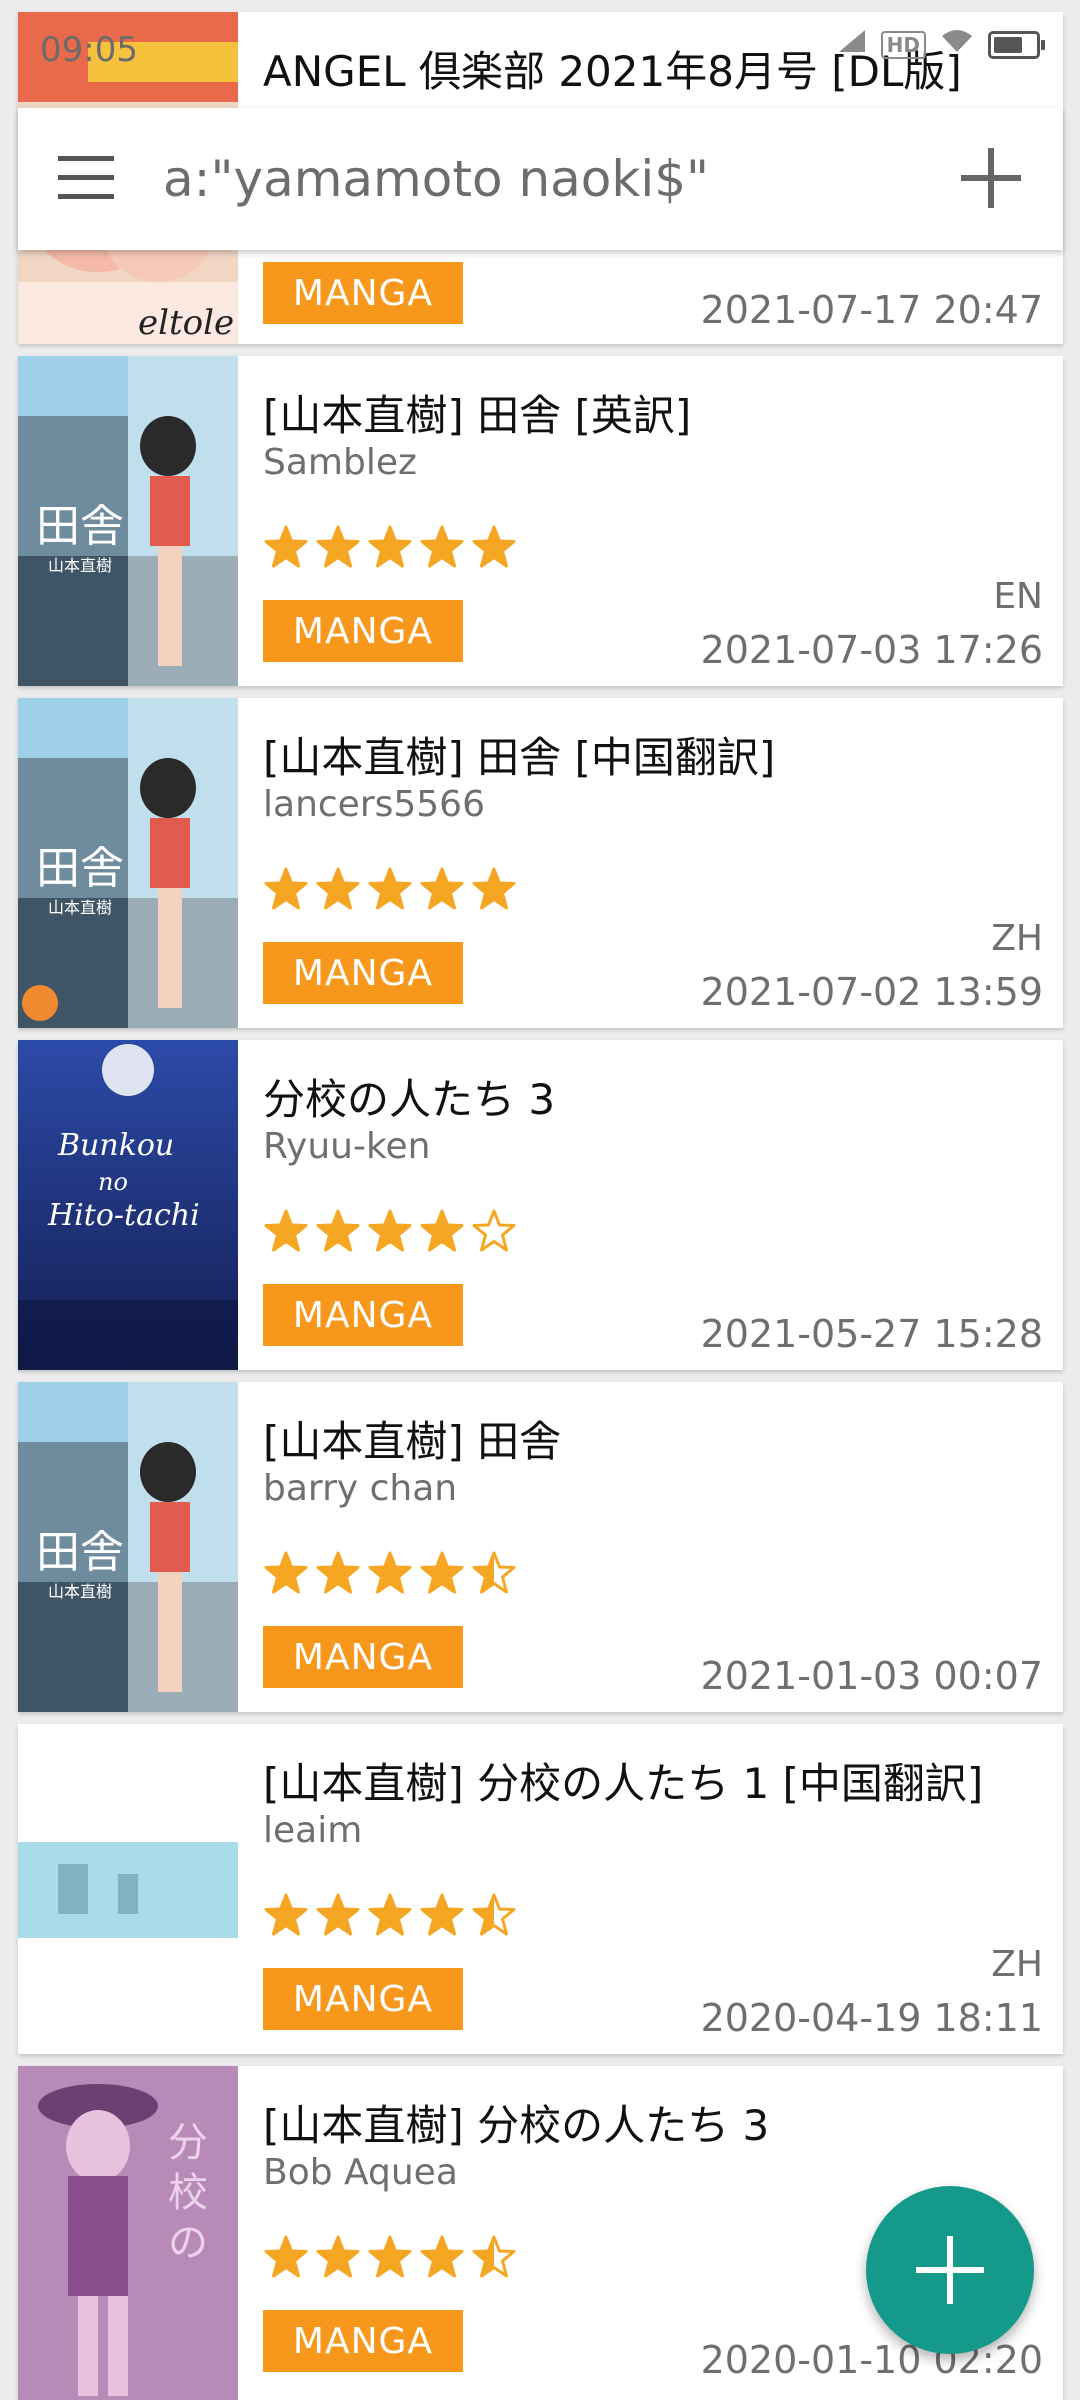 The image size is (1080, 2400). Describe the element at coordinates (412, 1441) in the screenshot. I see `gallery-title: [山本直樹] 田舎` at that location.